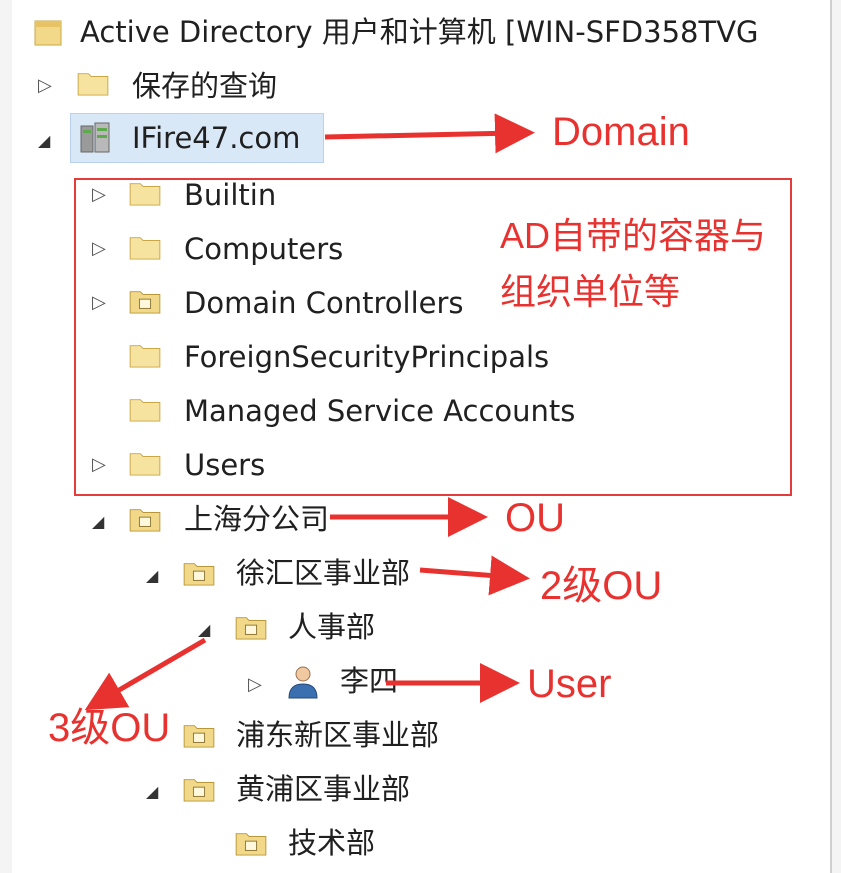 The image size is (841, 873). What do you see at coordinates (145, 674) in the screenshot?
I see `arrow-to-ou-level3` at bounding box center [145, 674].